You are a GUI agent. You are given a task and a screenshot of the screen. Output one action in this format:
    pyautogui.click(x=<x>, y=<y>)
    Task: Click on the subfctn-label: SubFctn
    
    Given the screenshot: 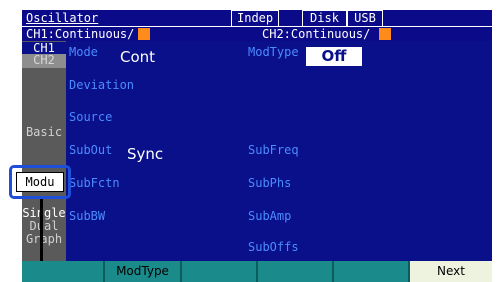 What is the action you would take?
    pyautogui.click(x=94, y=183)
    